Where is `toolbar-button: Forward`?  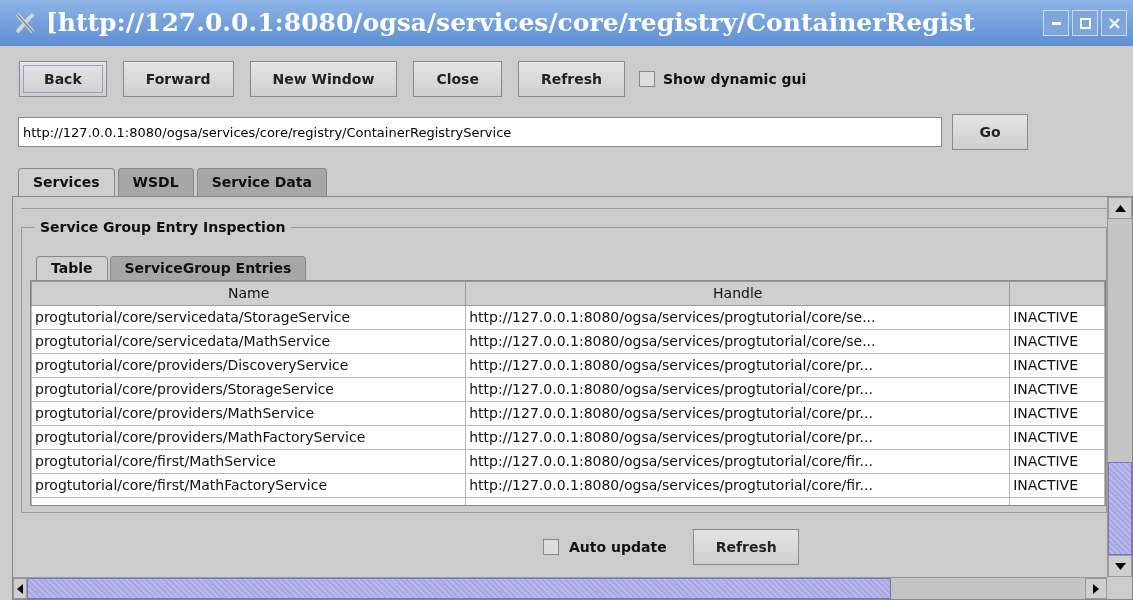 toolbar-button: Forward is located at coordinates (178, 79).